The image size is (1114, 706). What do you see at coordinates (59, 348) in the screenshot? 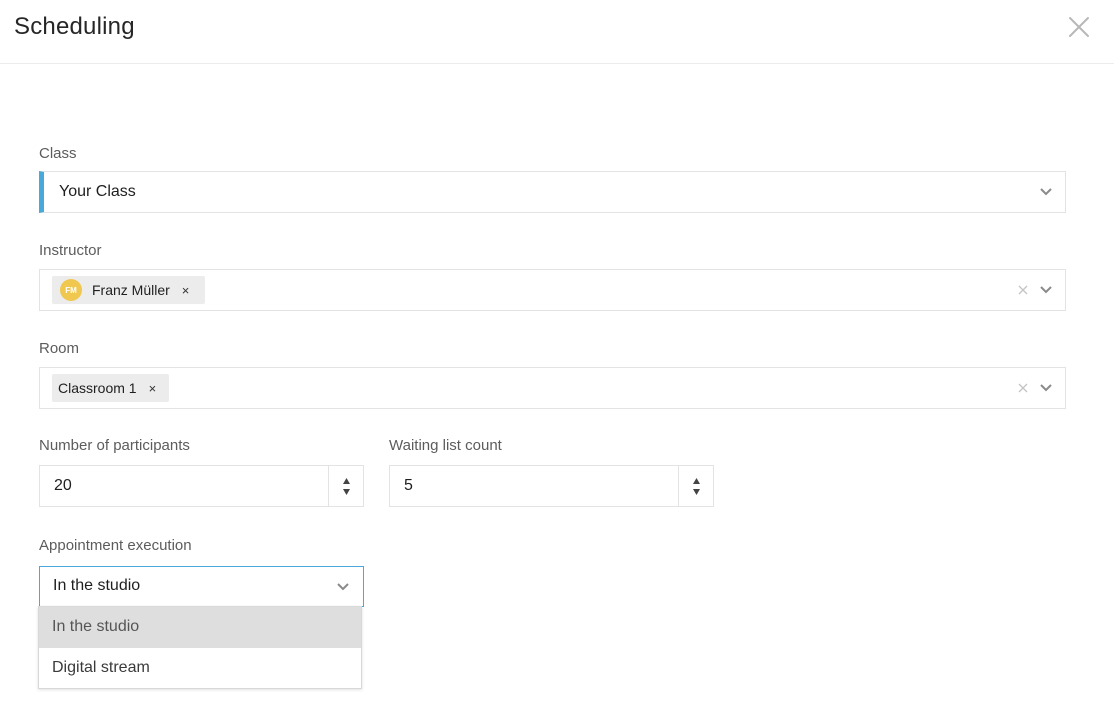
I see `room-label: Room` at bounding box center [59, 348].